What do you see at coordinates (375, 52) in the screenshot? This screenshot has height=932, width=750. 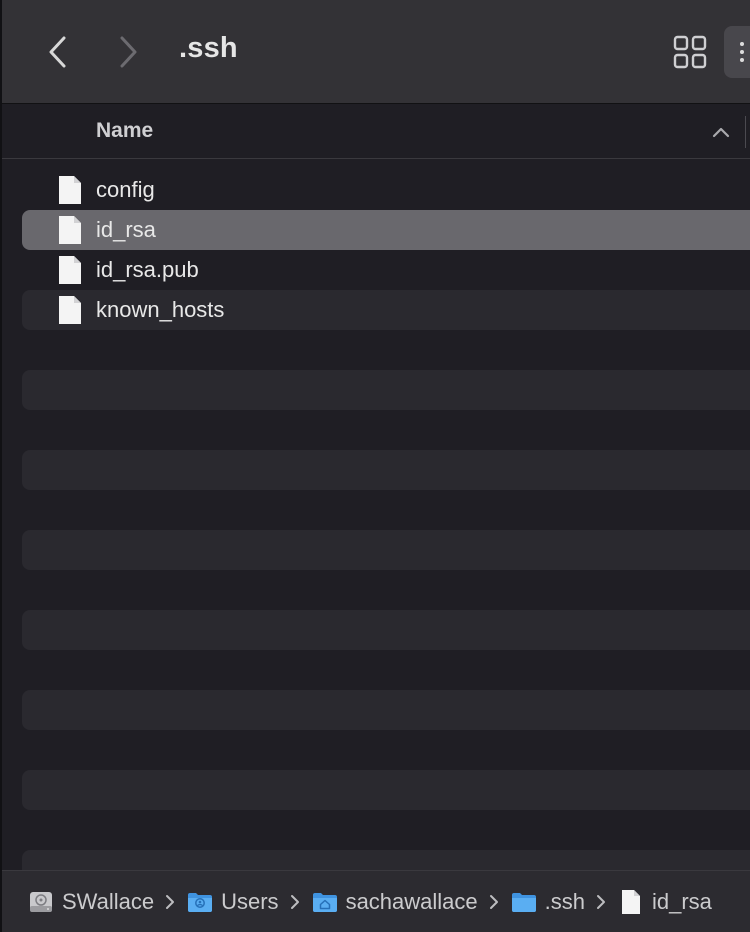 I see `toolbar: .ssh` at bounding box center [375, 52].